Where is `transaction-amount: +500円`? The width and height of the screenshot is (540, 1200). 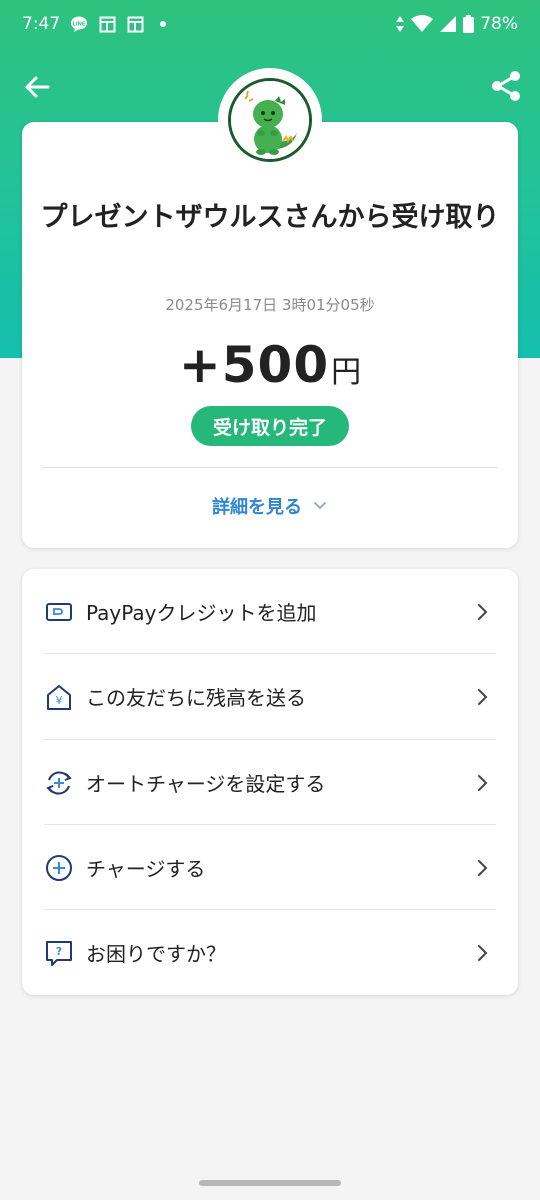 transaction-amount: +500円 is located at coordinates (270, 365).